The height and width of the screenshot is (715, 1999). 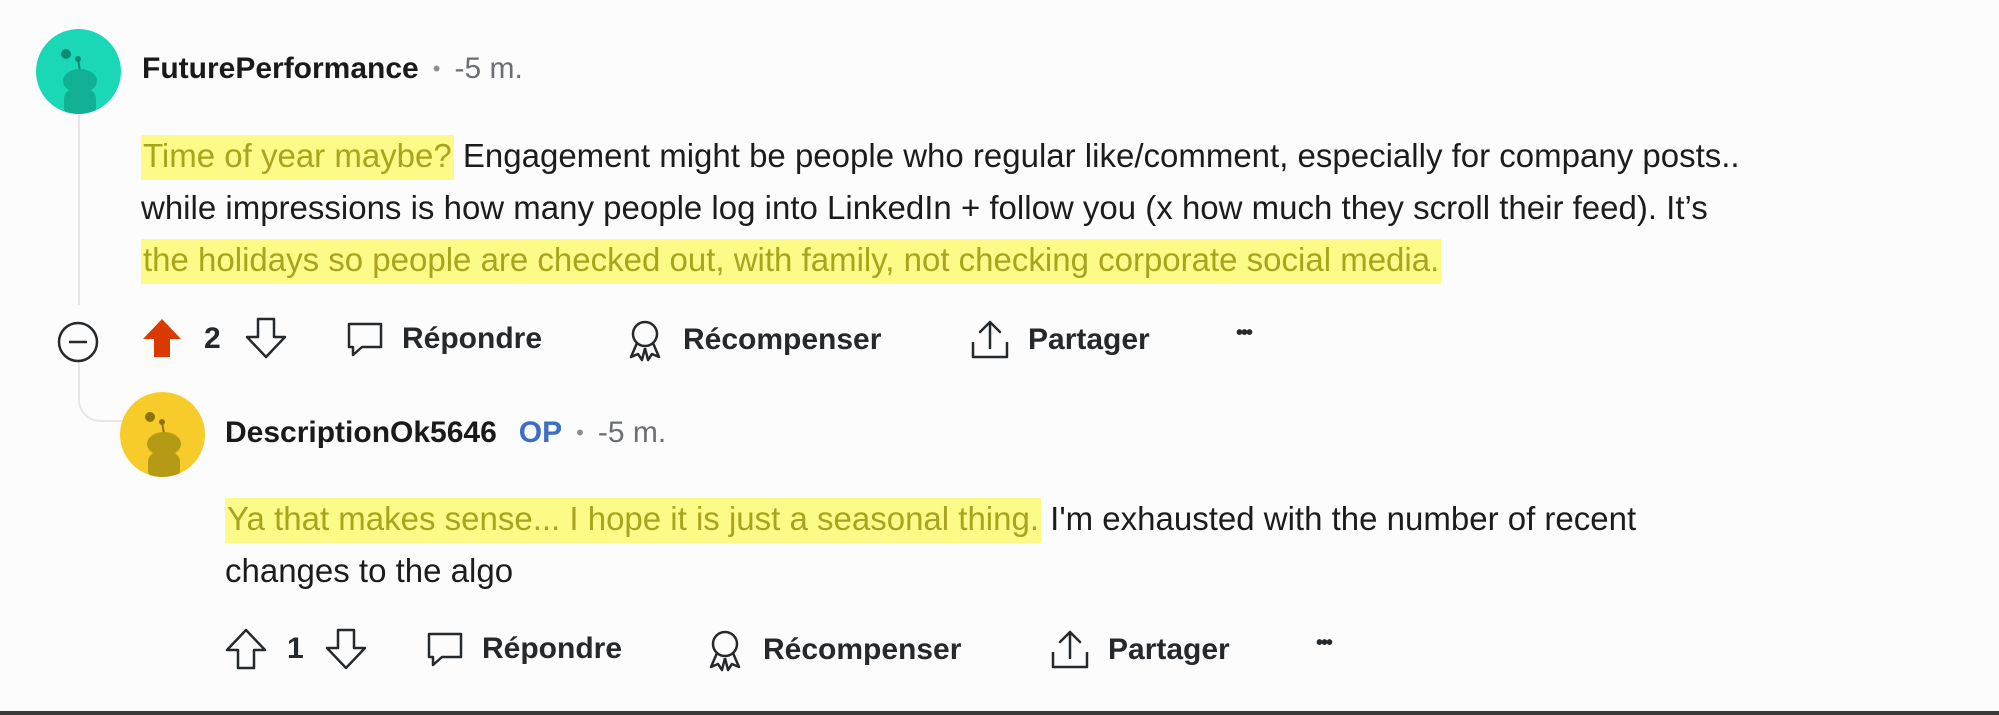 What do you see at coordinates (1339, 518) in the screenshot?
I see `body-text: I'm exhausted with the number of recent` at bounding box center [1339, 518].